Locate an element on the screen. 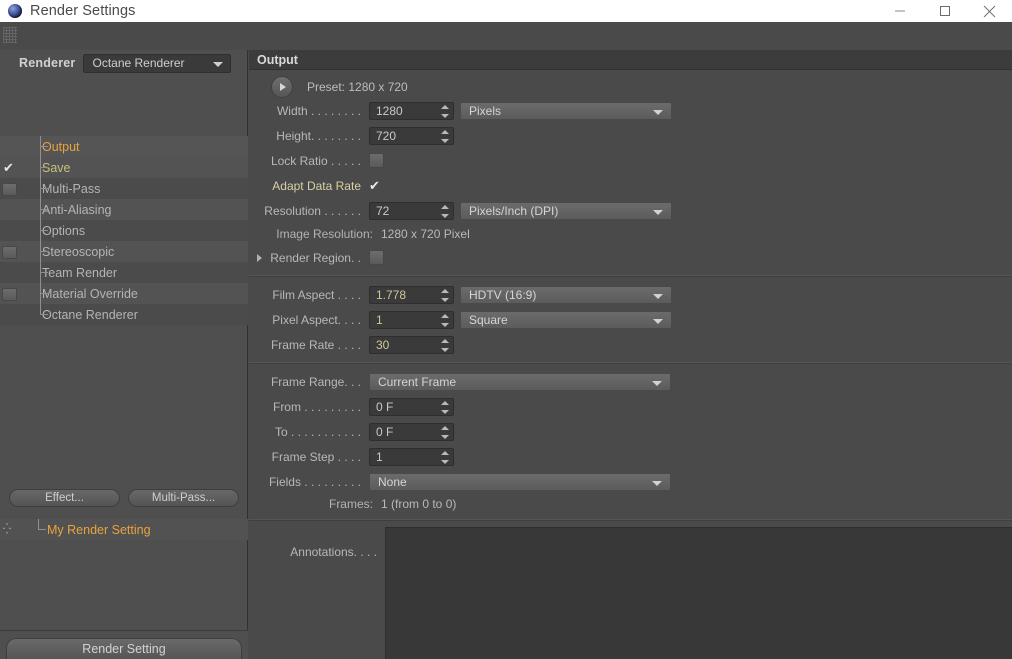  width-input: 1280 is located at coordinates (411, 110).